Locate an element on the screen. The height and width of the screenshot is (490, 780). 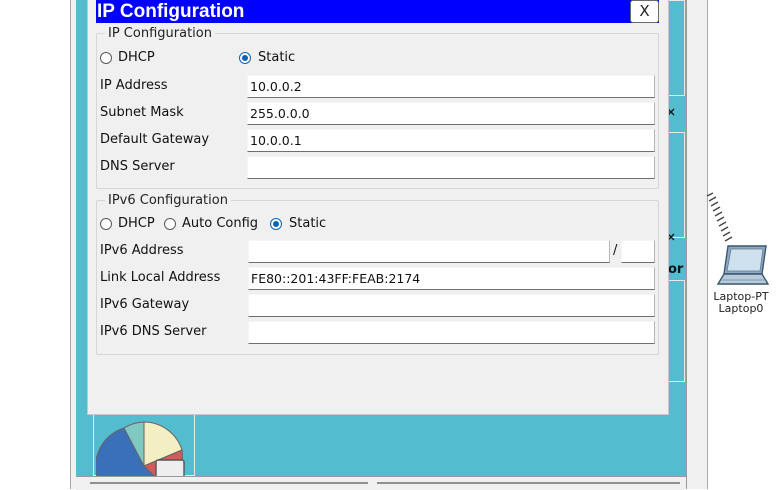
ipv6-dhcp-label: DHCP is located at coordinates (136, 223).